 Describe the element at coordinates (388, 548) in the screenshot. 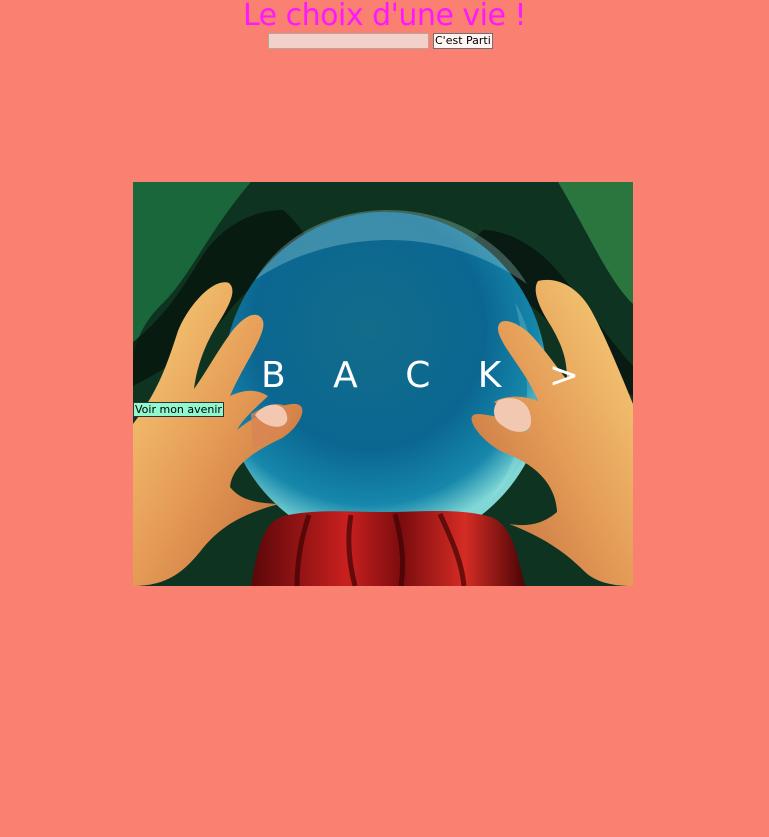

I see `red-cloth` at that location.